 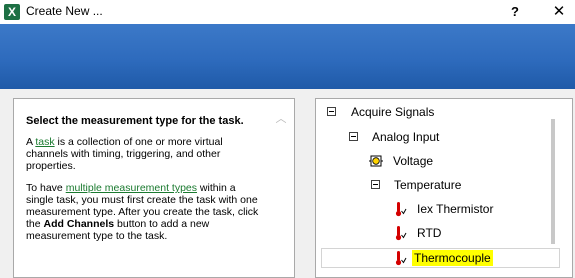 I want to click on tree-scrollbar, so click(x=553, y=181).